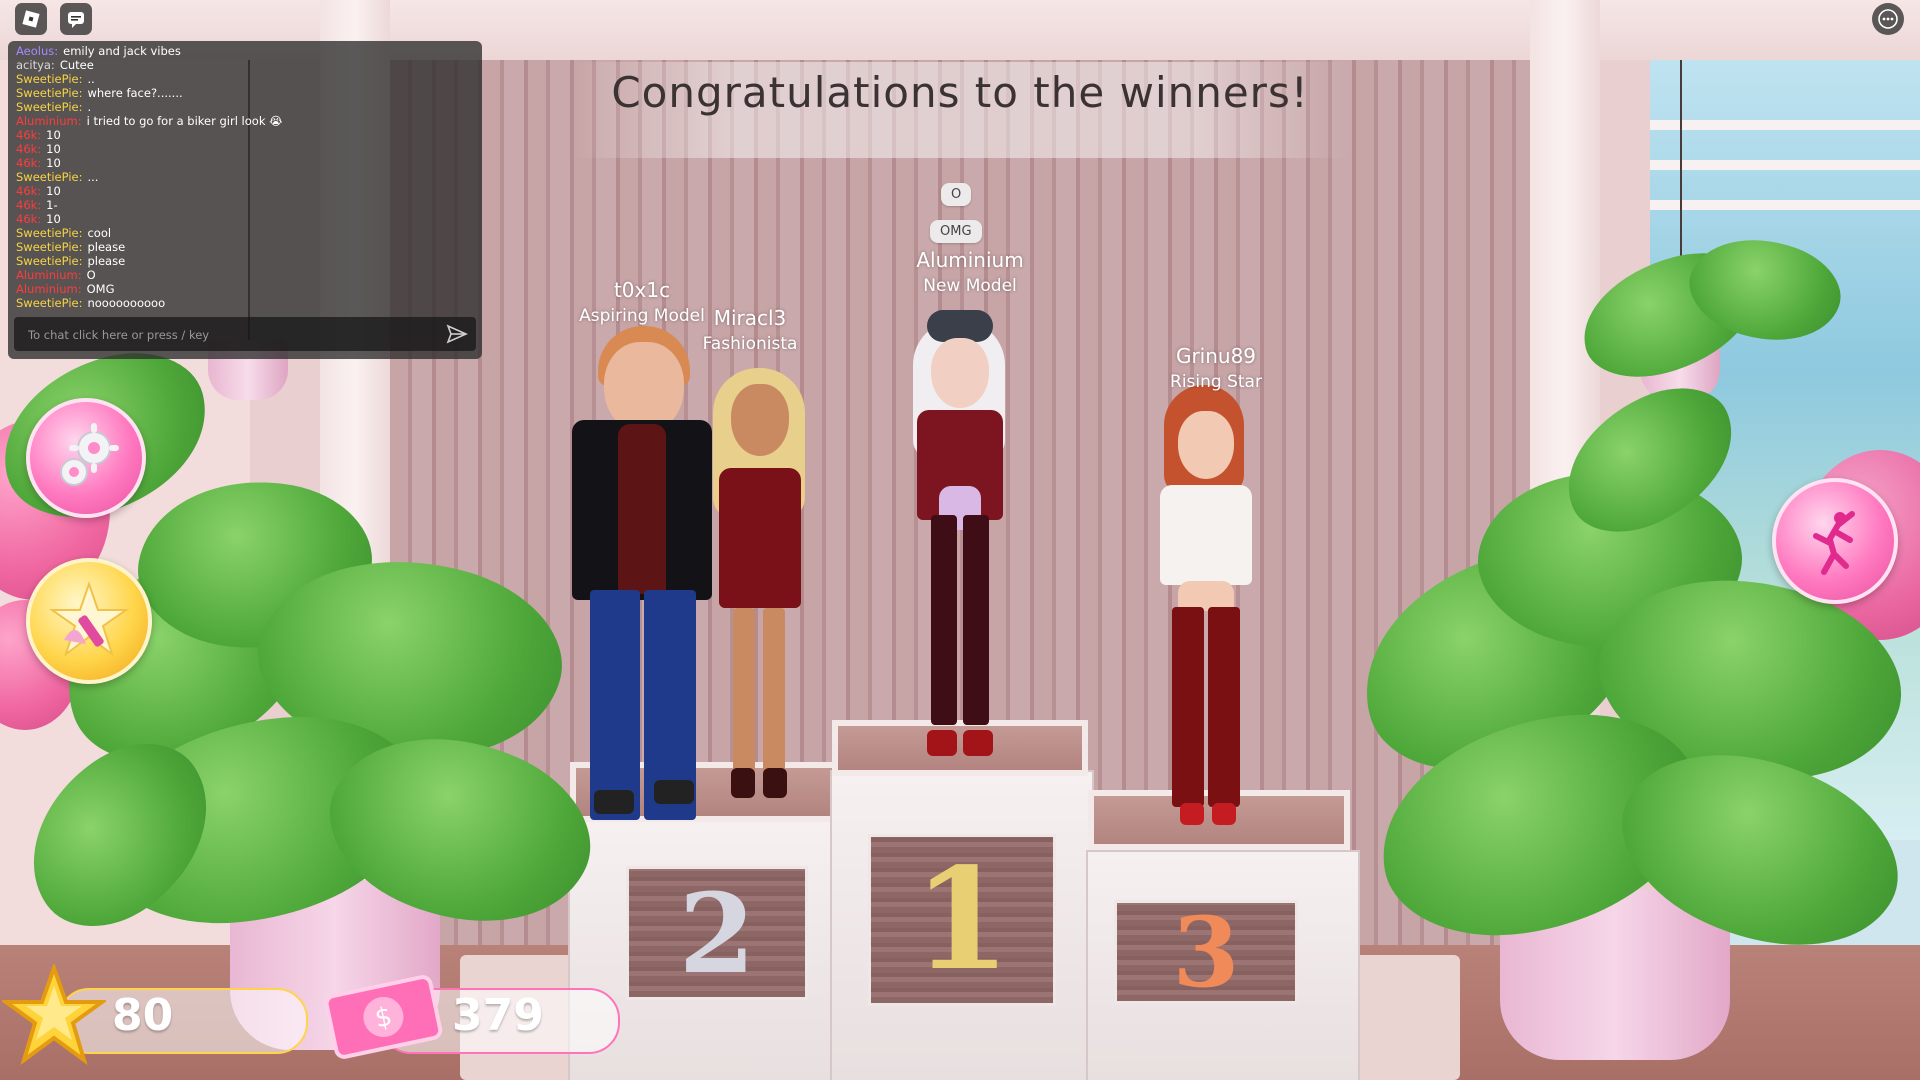 The height and width of the screenshot is (1080, 1920). I want to click on chat-text: Cutee, so click(76, 65).